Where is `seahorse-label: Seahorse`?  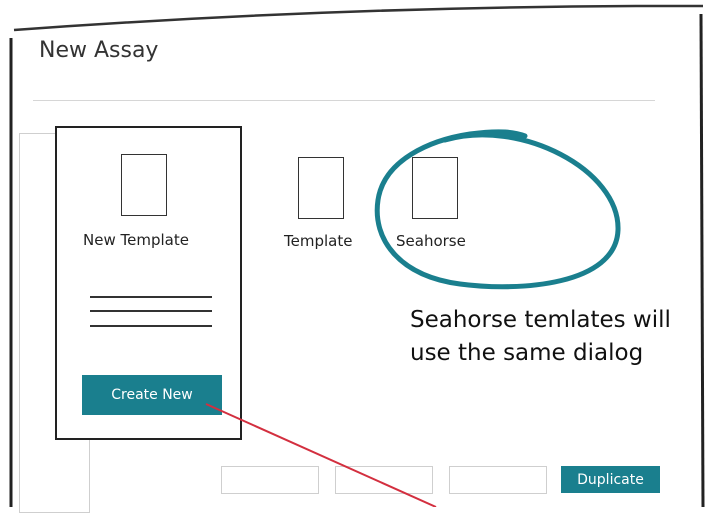
seahorse-label: Seahorse is located at coordinates (431, 241).